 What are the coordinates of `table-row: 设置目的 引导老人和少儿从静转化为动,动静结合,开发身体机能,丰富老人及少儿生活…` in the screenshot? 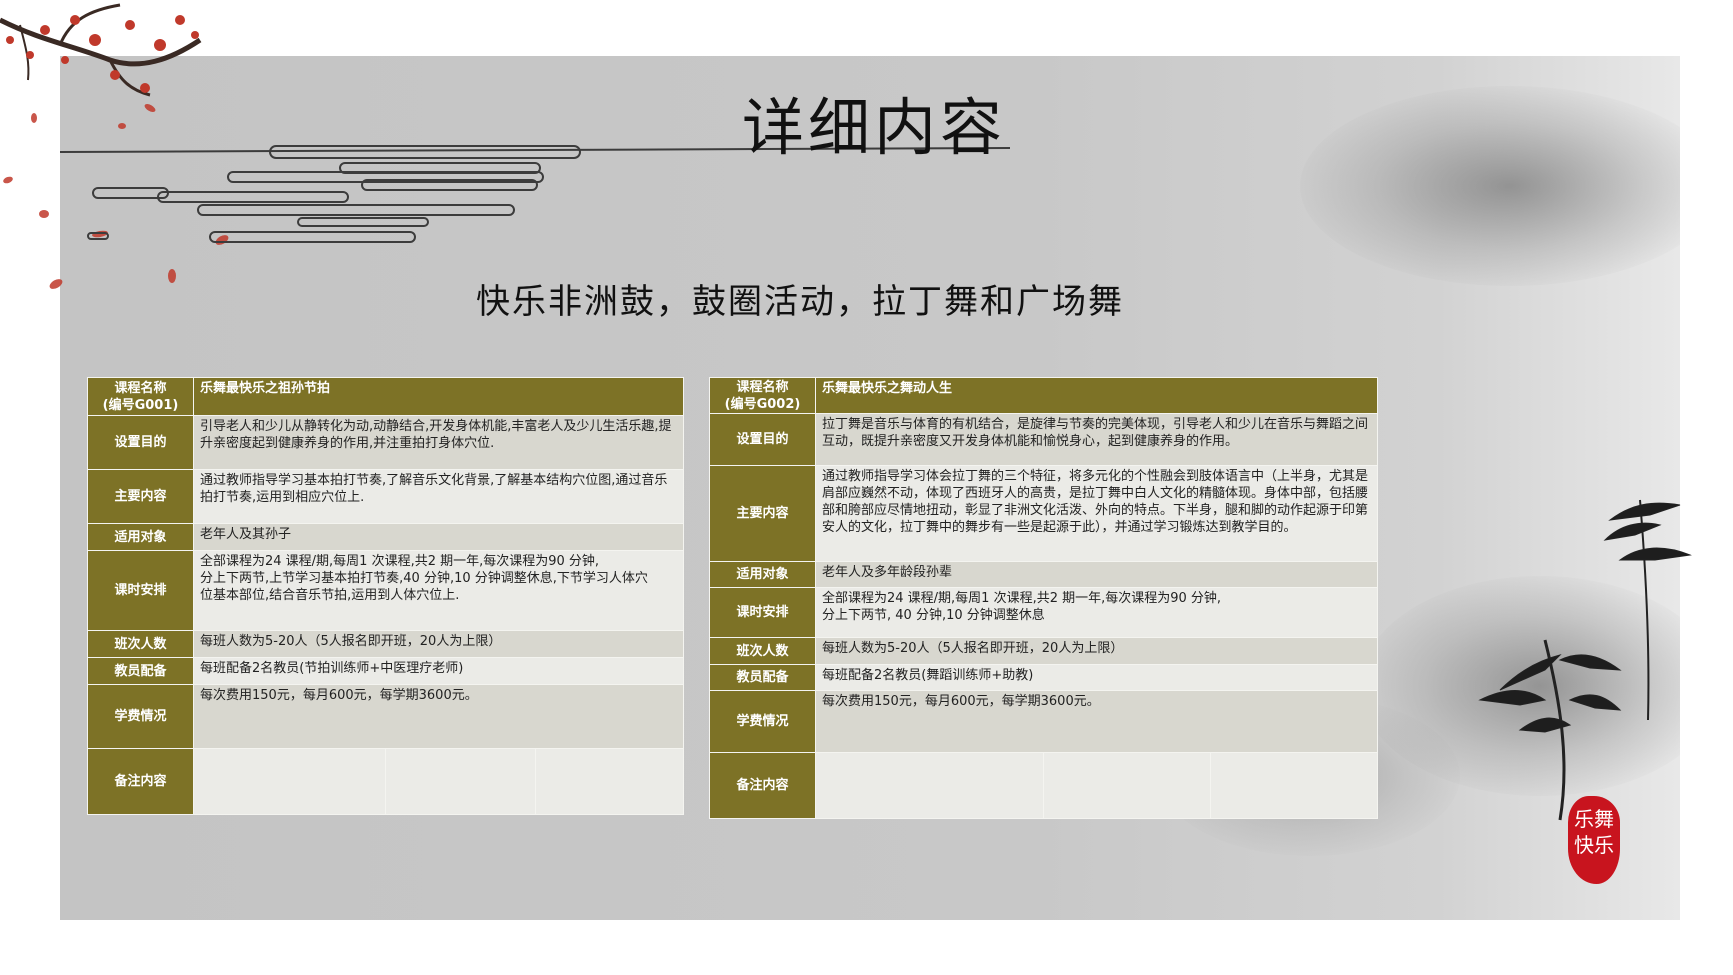 It's located at (385, 442).